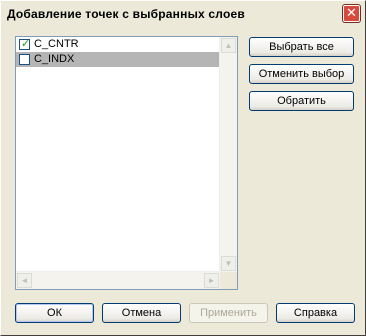 The height and width of the screenshot is (336, 366). Describe the element at coordinates (301, 47) in the screenshot. I see `select-all-button: Выбрать все` at that location.